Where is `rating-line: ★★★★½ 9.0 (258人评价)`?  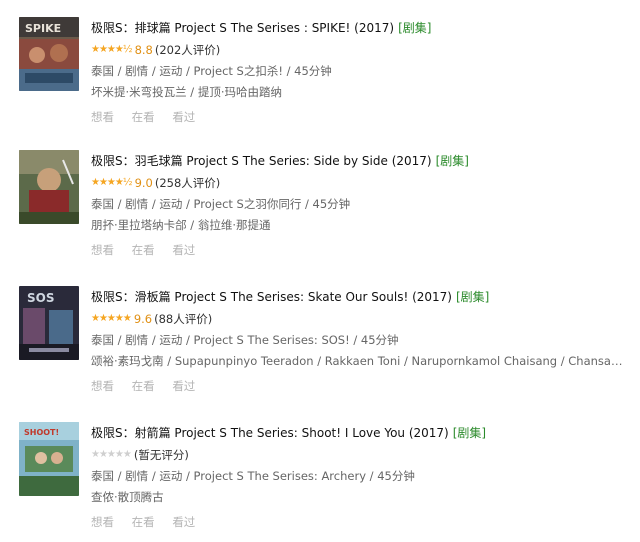 rating-line: ★★★★½ 9.0 (258人评价) is located at coordinates (361, 183).